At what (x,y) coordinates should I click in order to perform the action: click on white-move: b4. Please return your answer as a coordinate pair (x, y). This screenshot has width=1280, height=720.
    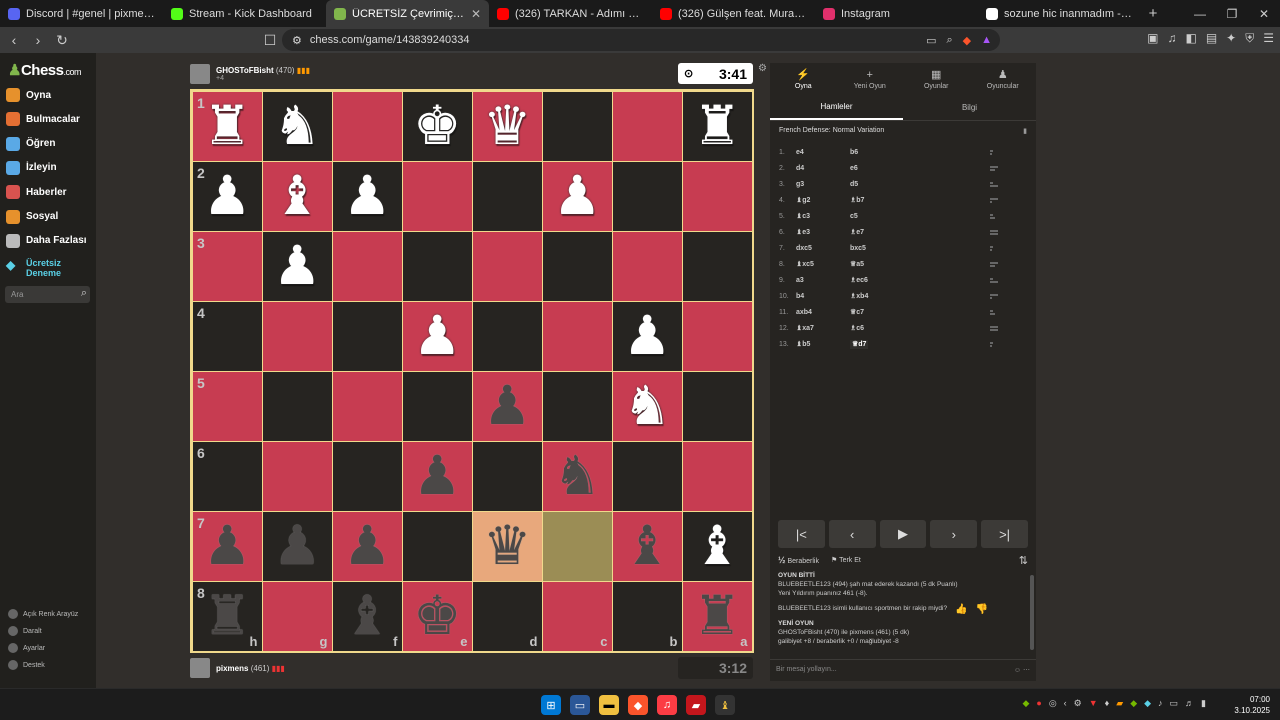
    Looking at the image, I should click on (823, 296).